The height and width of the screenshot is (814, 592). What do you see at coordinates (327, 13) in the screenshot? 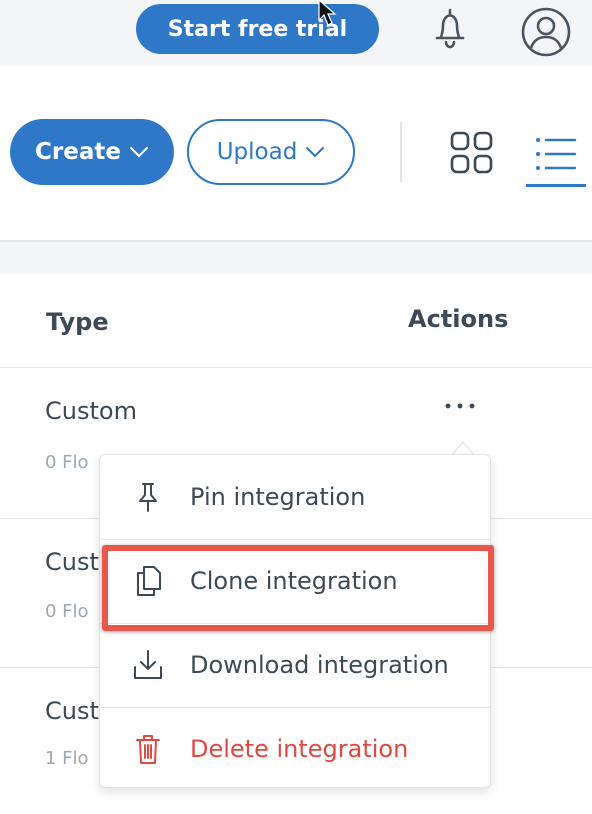
I see `mouse-cursor-icon` at bounding box center [327, 13].